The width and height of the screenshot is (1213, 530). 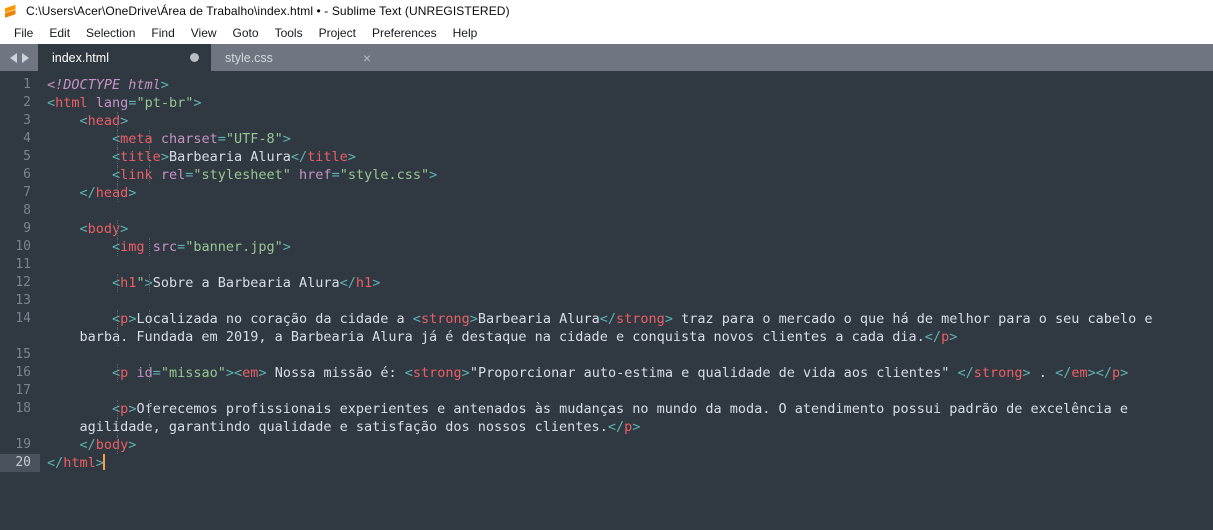 I want to click on code-line: 7 </head>, so click(x=606, y=193).